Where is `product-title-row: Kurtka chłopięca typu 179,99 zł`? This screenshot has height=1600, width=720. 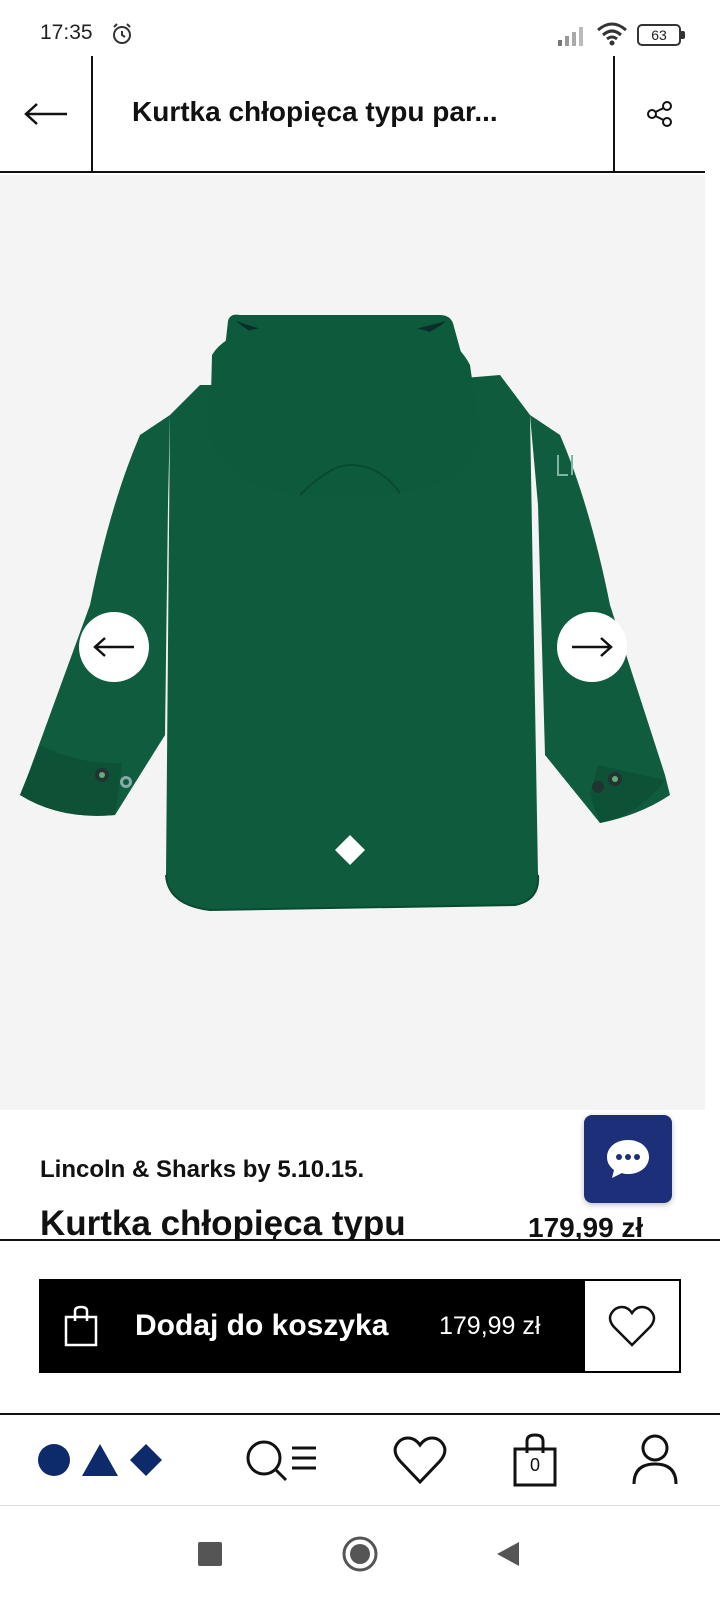 product-title-row: Kurtka chłopięca typu 179,99 zł is located at coordinates (352, 1217).